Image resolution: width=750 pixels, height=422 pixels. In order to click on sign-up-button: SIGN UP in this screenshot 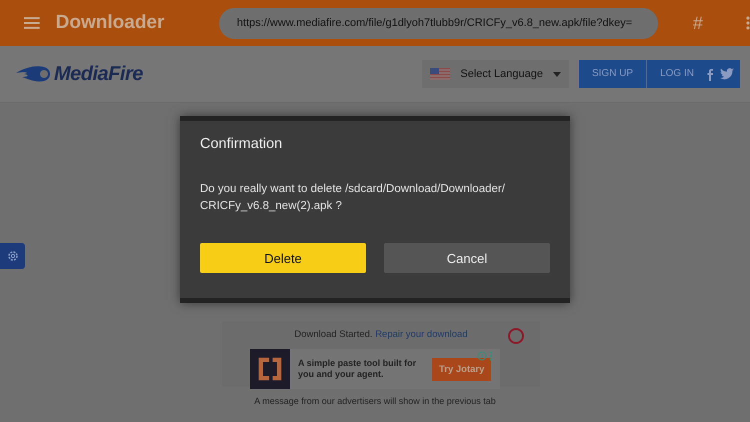, I will do `click(612, 74)`.